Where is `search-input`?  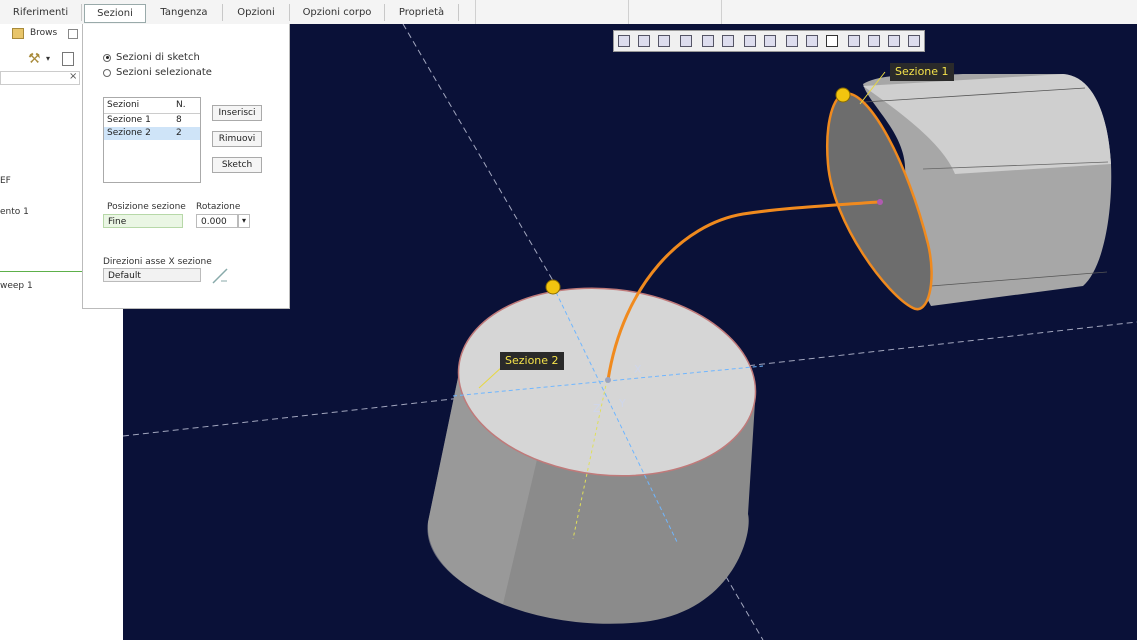 search-input is located at coordinates (40, 78).